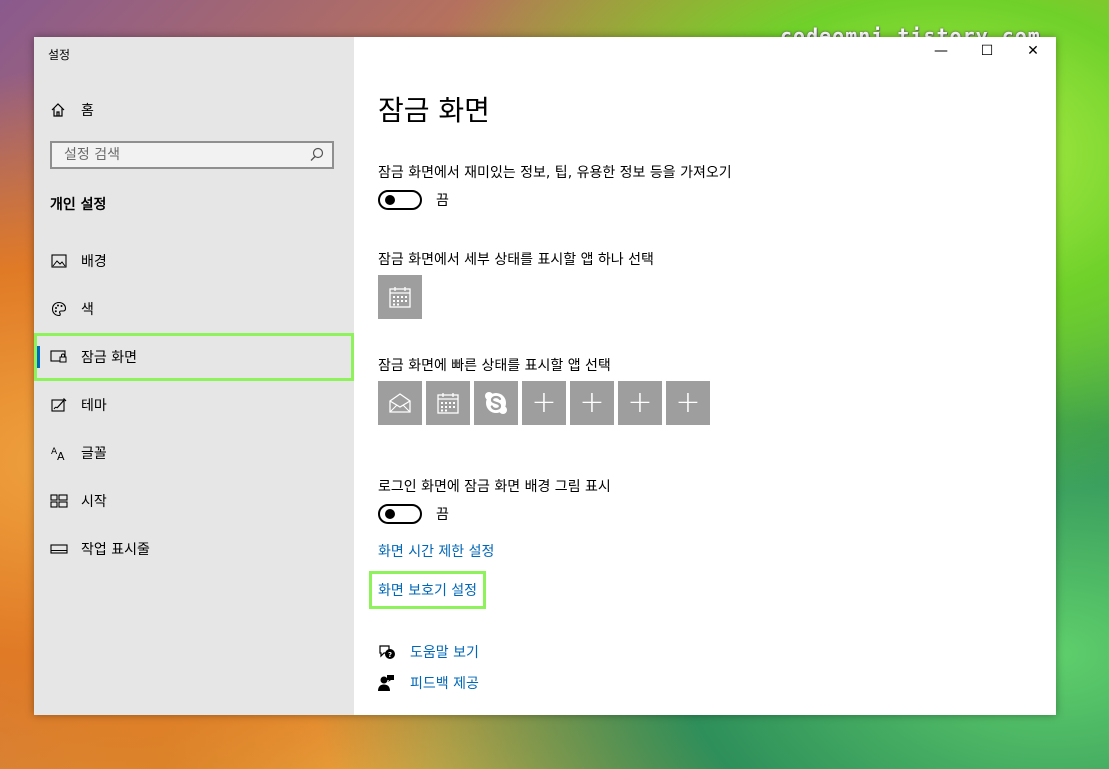 The image size is (1109, 769). I want to click on quick-status-skype-button, so click(496, 403).